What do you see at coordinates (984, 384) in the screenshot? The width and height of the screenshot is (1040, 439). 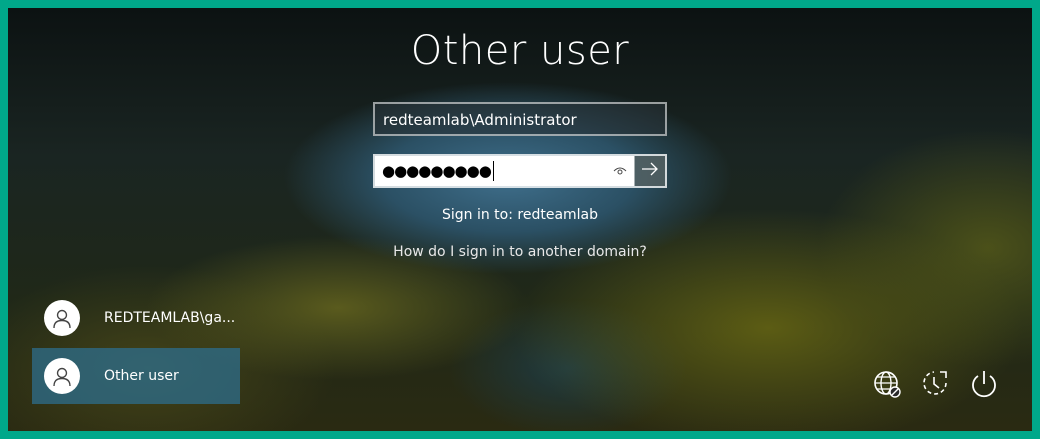 I see `power-icon` at bounding box center [984, 384].